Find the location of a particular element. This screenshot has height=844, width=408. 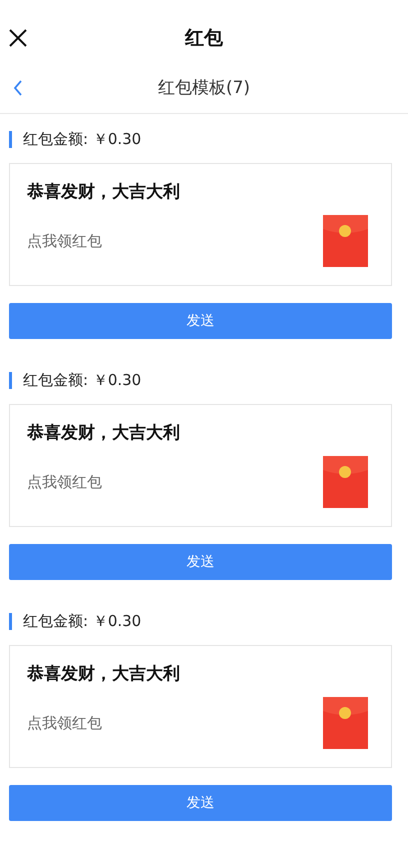

close-icon is located at coordinates (18, 38).